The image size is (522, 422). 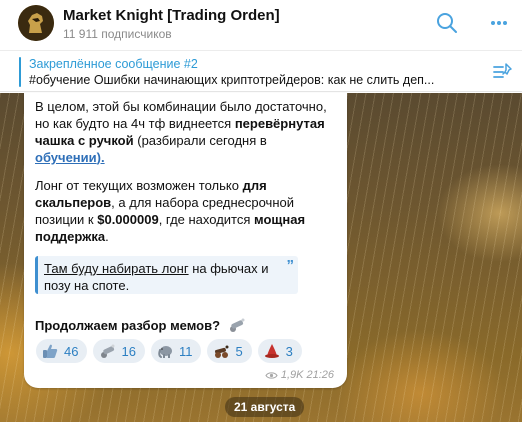 I want to click on subscriber-count: 11 911 подписчиков, so click(x=117, y=34).